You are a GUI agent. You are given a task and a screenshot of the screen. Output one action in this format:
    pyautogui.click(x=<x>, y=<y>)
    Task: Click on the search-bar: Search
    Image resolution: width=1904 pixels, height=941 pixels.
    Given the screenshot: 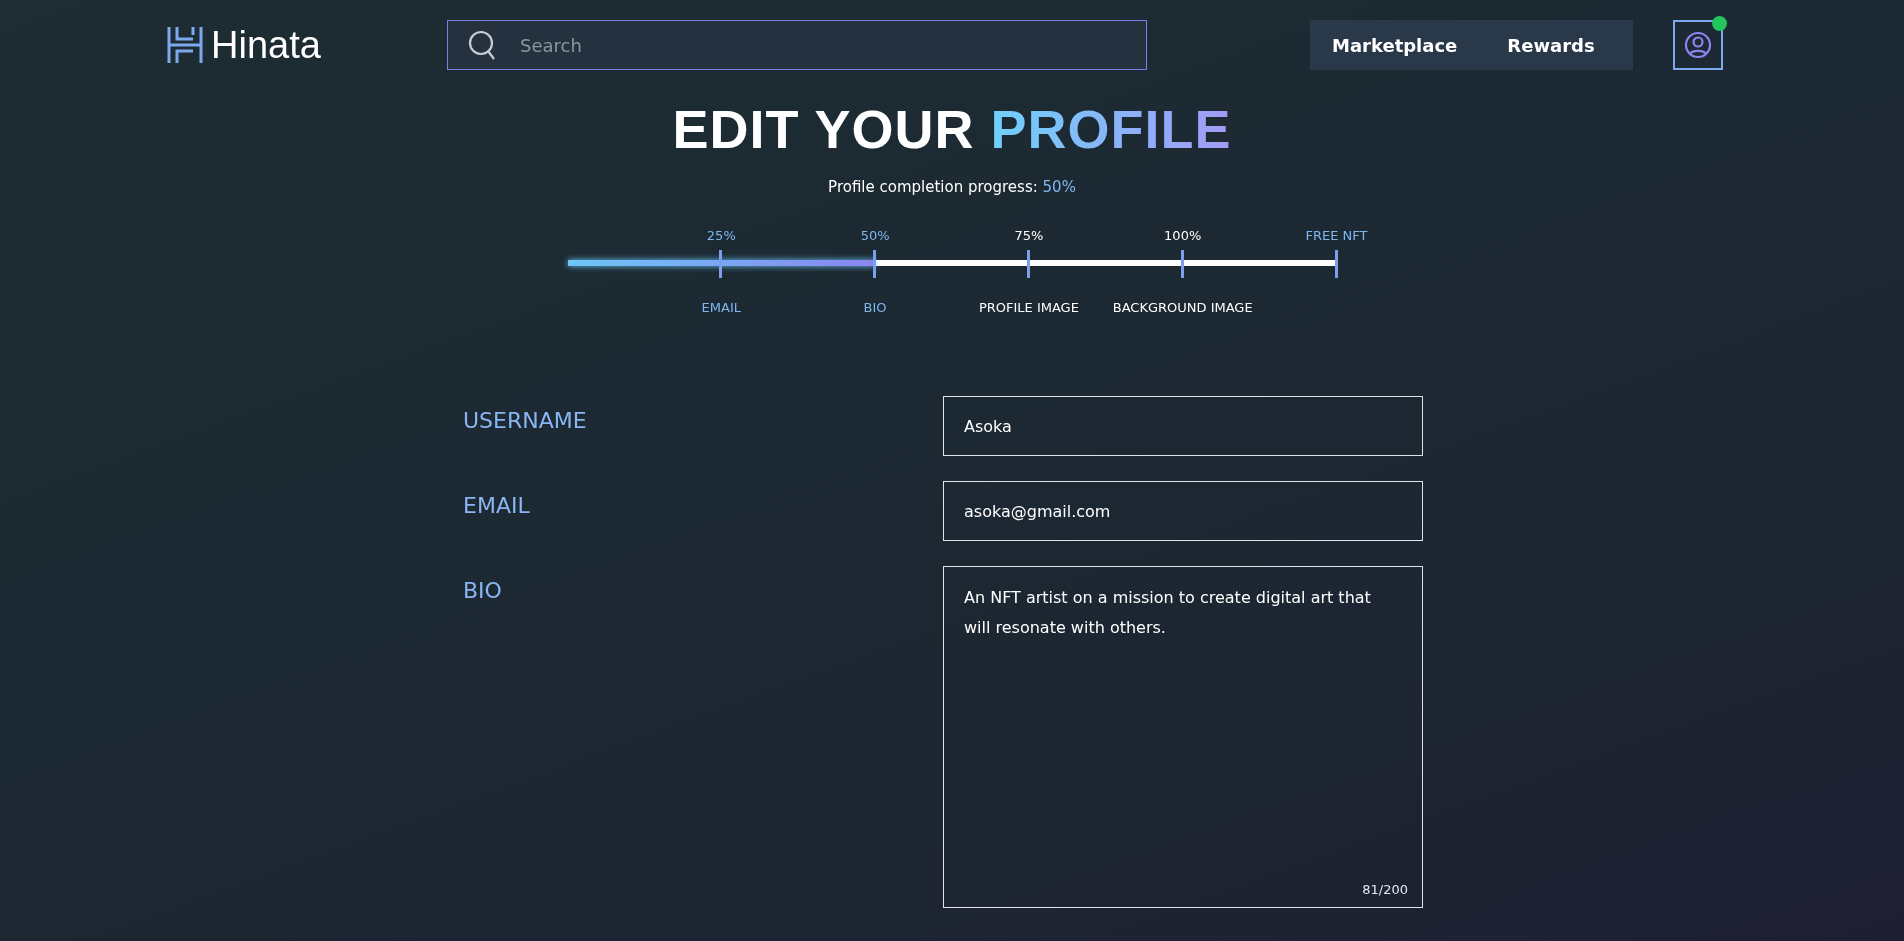 What is the action you would take?
    pyautogui.click(x=797, y=45)
    